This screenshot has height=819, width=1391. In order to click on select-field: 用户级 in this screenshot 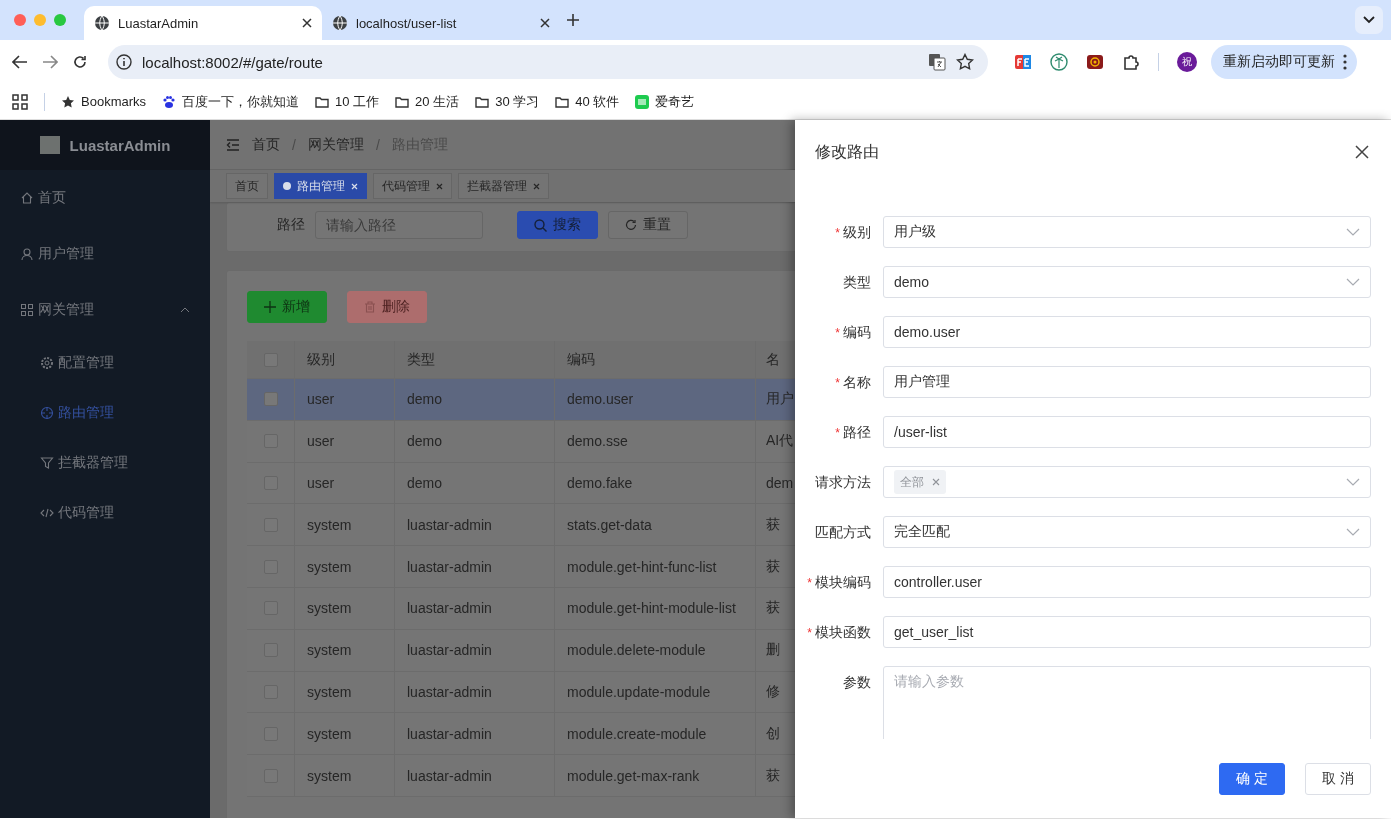, I will do `click(1127, 232)`.